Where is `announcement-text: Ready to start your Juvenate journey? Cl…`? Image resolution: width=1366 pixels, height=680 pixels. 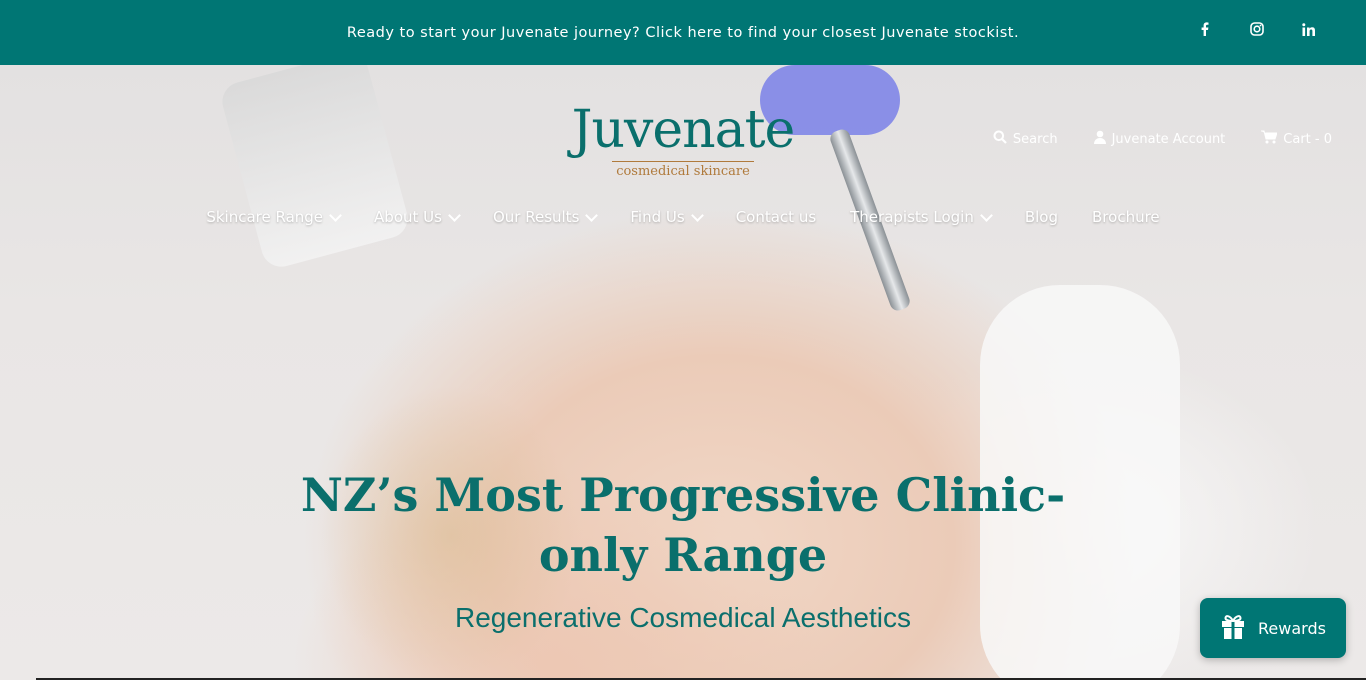 announcement-text: Ready to start your Juvenate journey? Cl… is located at coordinates (683, 33).